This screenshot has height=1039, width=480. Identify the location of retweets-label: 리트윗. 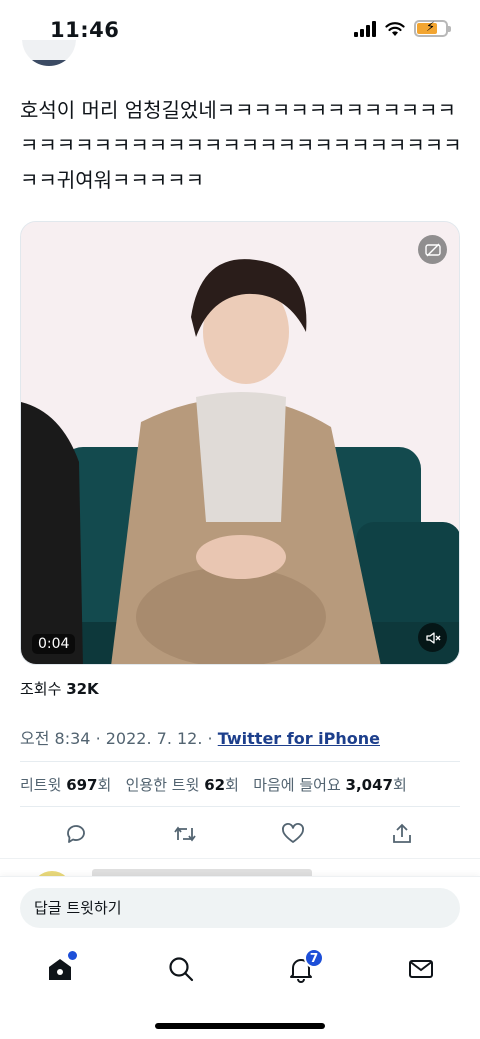
(41, 785).